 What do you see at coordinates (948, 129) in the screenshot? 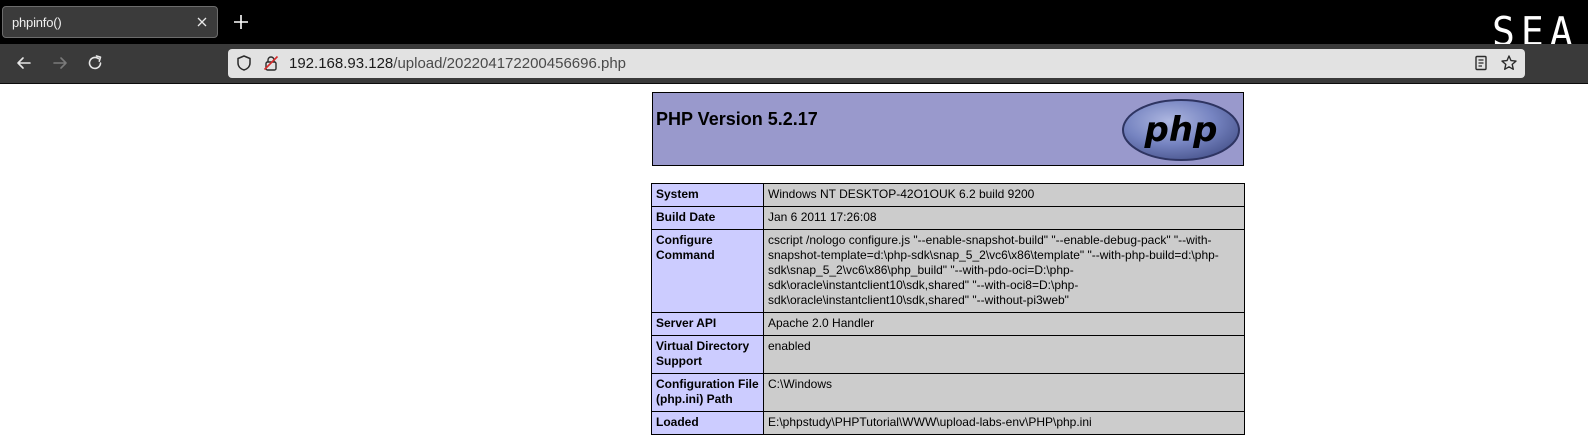
I see `php-version-header: PHP Version 5.2.17 php` at bounding box center [948, 129].